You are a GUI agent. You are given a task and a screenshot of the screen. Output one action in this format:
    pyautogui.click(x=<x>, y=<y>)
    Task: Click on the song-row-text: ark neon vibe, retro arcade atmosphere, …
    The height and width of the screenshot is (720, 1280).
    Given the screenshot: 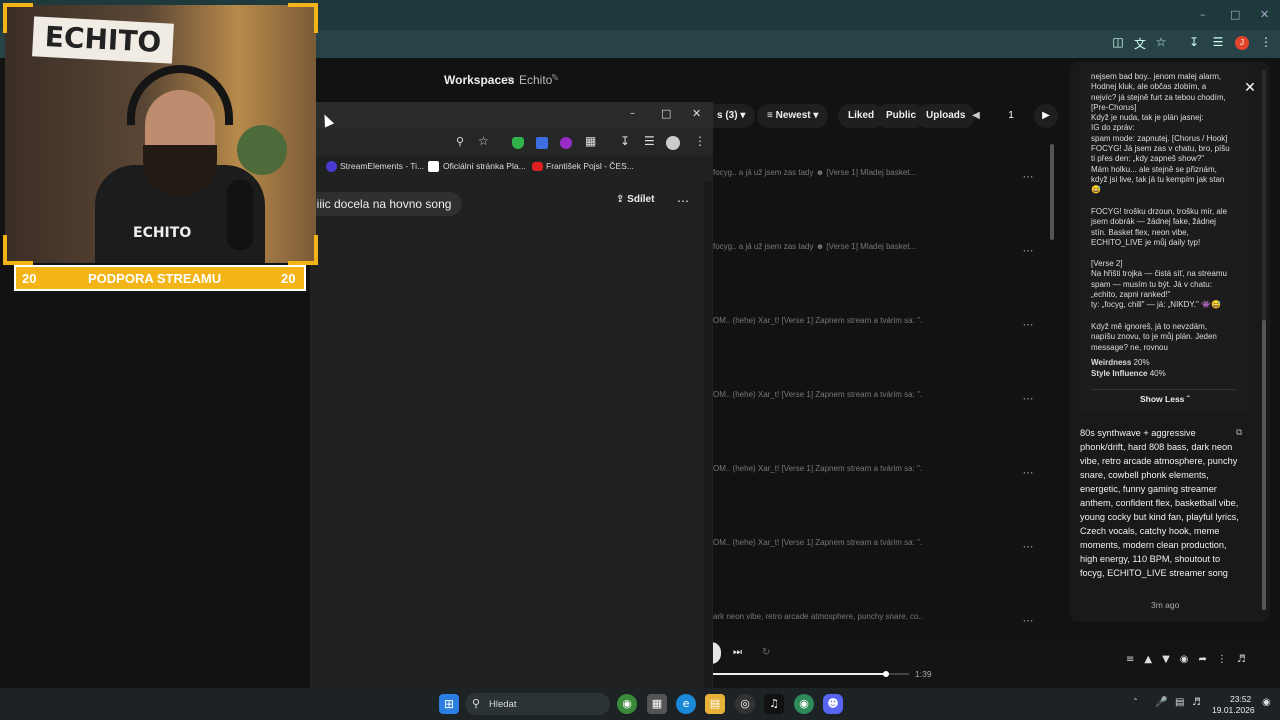 What is the action you would take?
    pyautogui.click(x=818, y=616)
    